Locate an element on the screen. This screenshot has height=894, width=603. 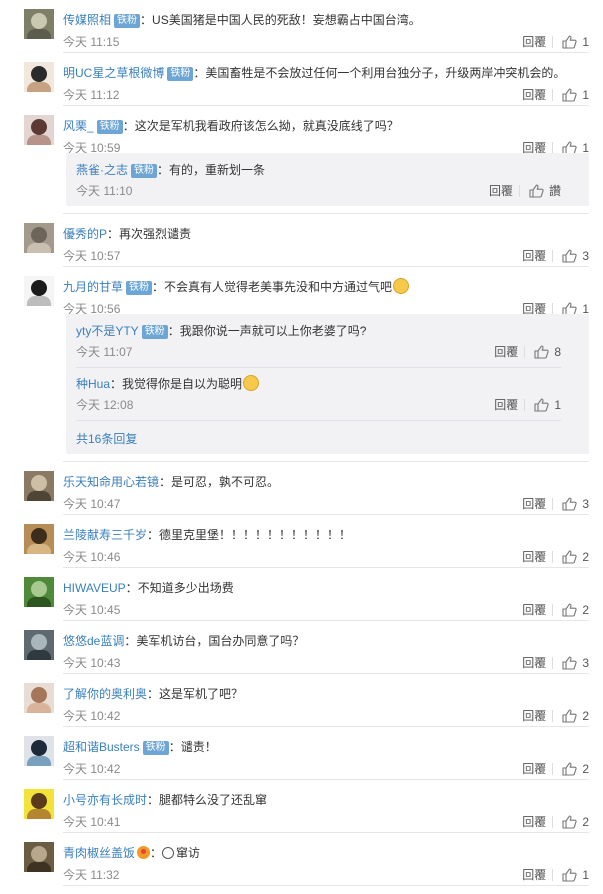
username-link: 传媒照相 is located at coordinates (87, 20).